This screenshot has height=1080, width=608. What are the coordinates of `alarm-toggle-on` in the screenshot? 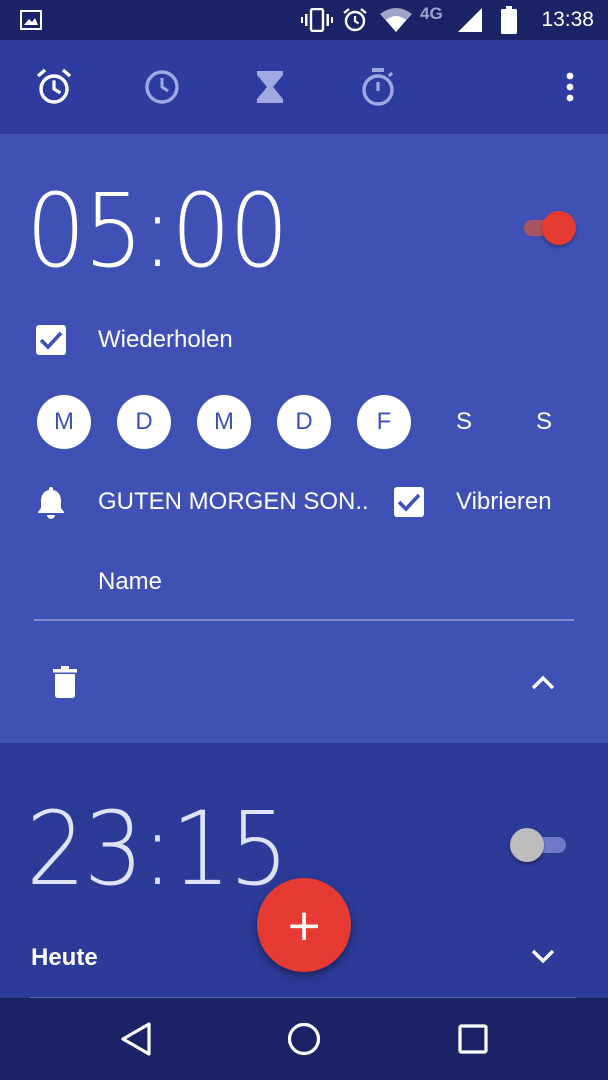 It's located at (548, 228).